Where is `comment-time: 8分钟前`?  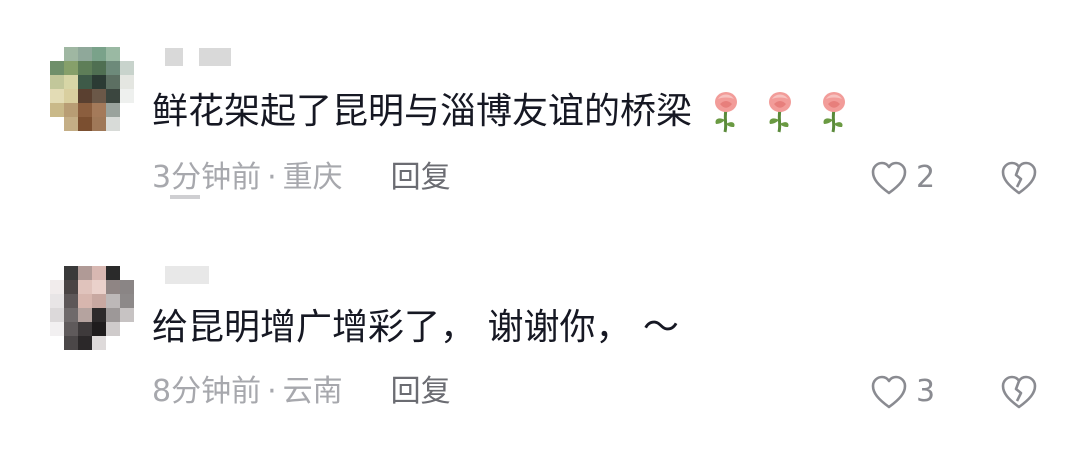
comment-time: 8分钟前 is located at coordinates (207, 391).